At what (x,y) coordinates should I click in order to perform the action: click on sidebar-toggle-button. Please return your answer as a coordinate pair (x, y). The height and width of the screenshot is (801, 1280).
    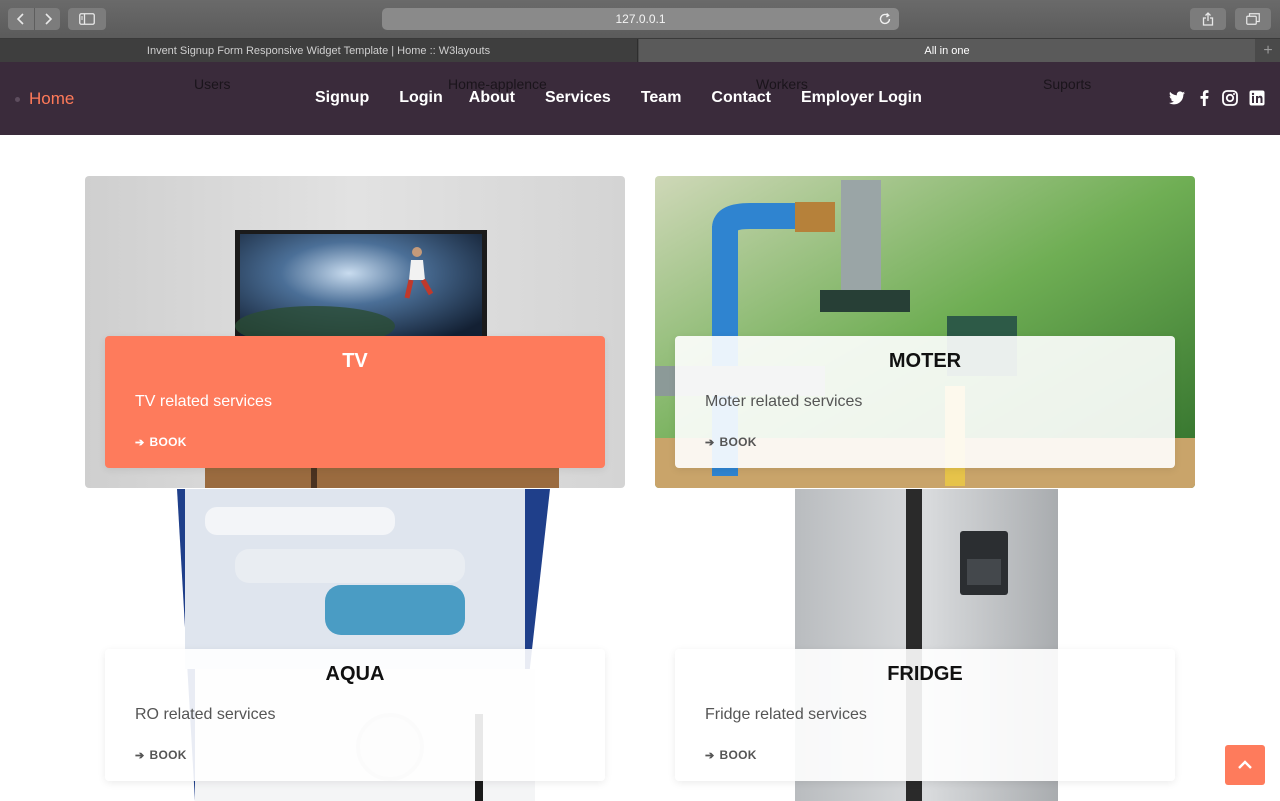
    Looking at the image, I should click on (87, 19).